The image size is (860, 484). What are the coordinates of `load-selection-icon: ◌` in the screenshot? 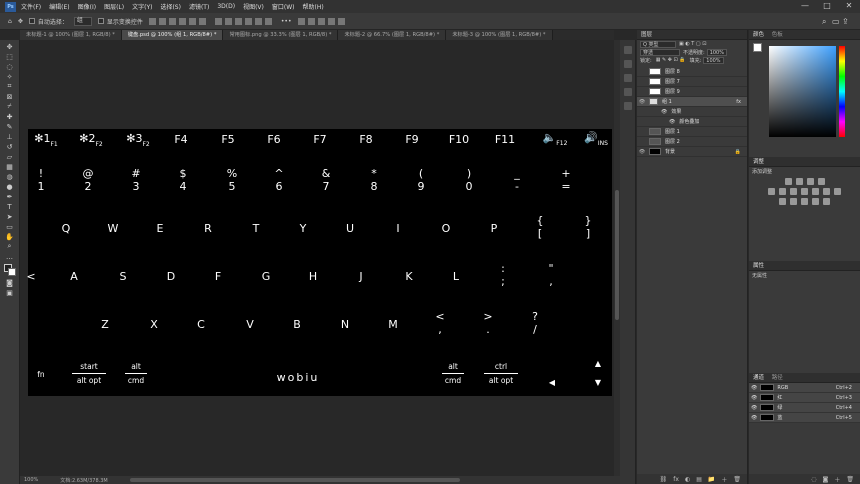 It's located at (813, 479).